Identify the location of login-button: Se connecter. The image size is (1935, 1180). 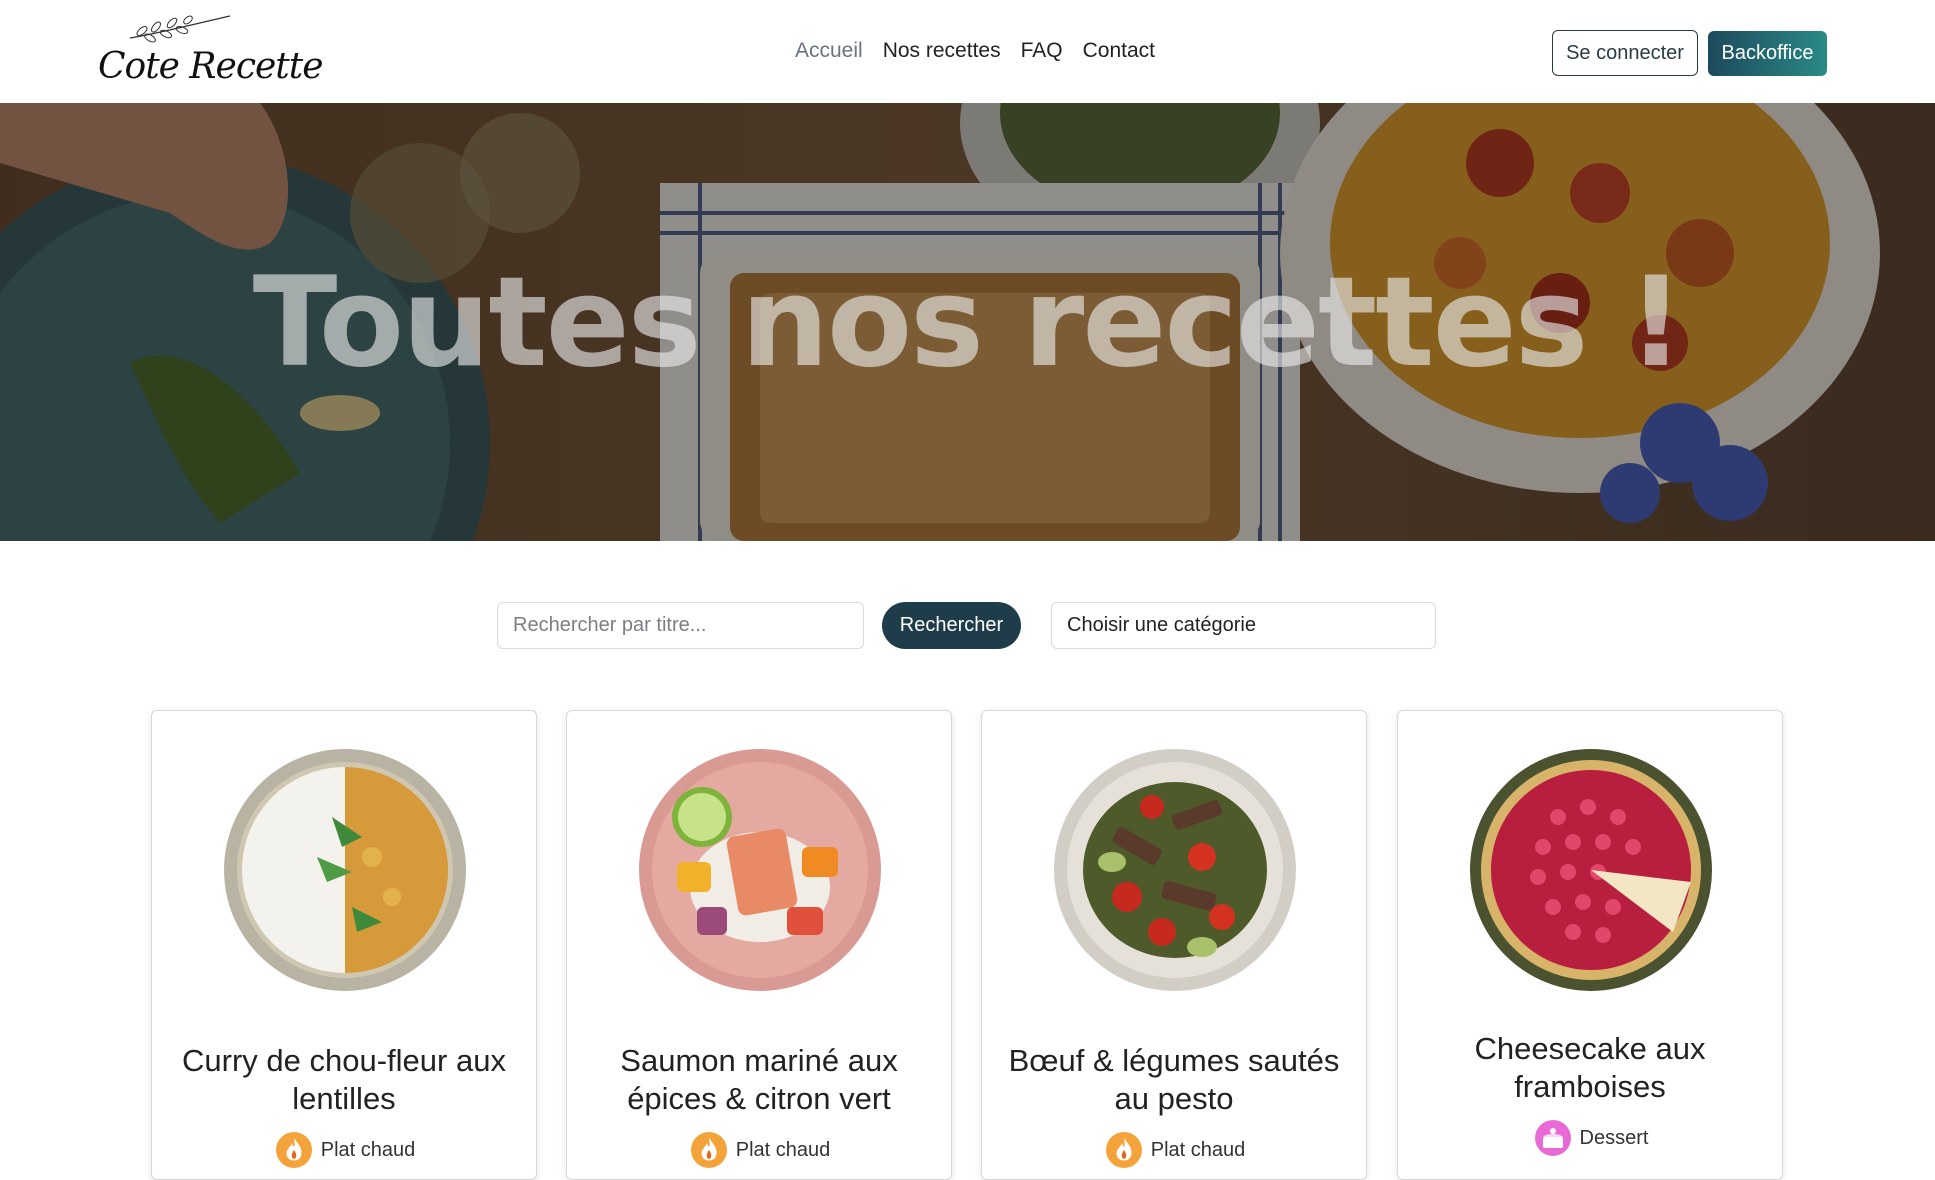
(1625, 53).